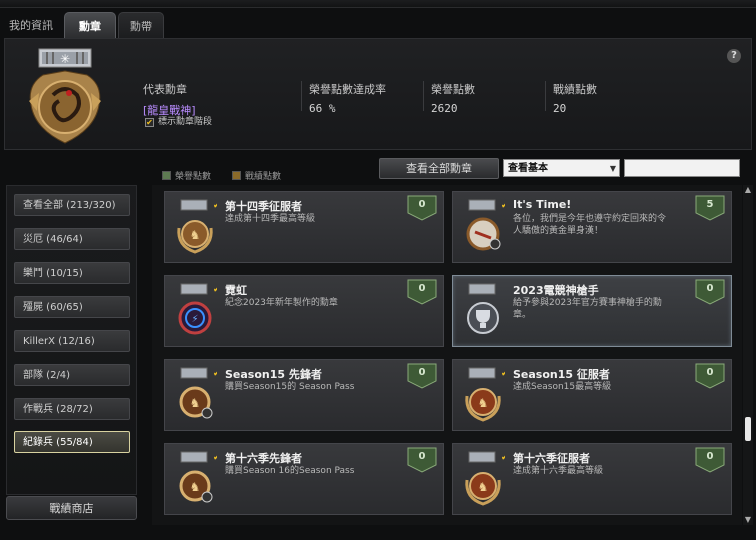  Describe the element at coordinates (748, 190) in the screenshot. I see `scroll-up-icon: ▲` at that location.